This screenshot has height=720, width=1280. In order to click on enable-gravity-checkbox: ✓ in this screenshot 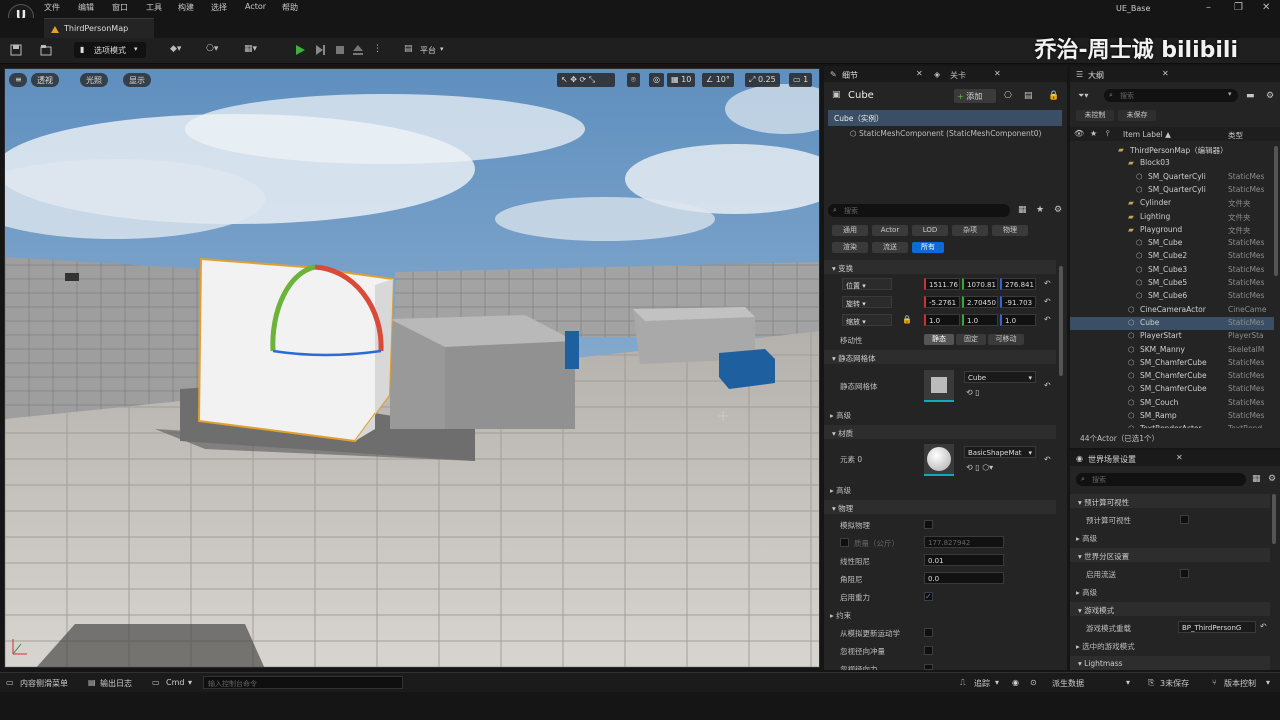, I will do `click(928, 596)`.